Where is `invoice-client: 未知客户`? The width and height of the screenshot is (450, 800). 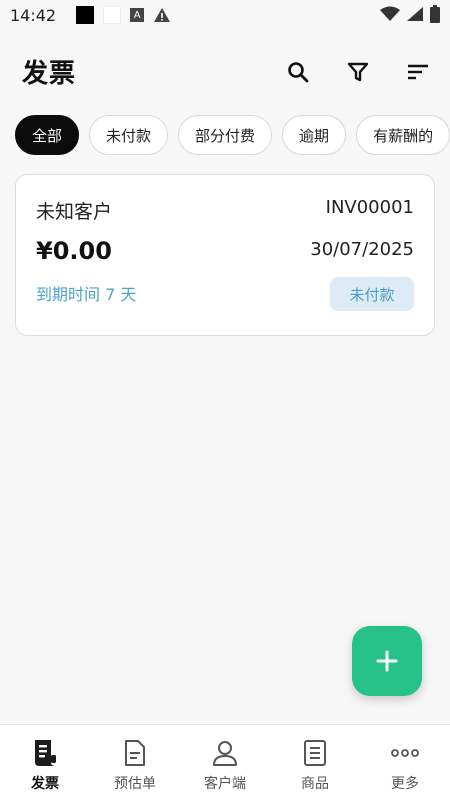
invoice-client: 未知客户 is located at coordinates (74, 212).